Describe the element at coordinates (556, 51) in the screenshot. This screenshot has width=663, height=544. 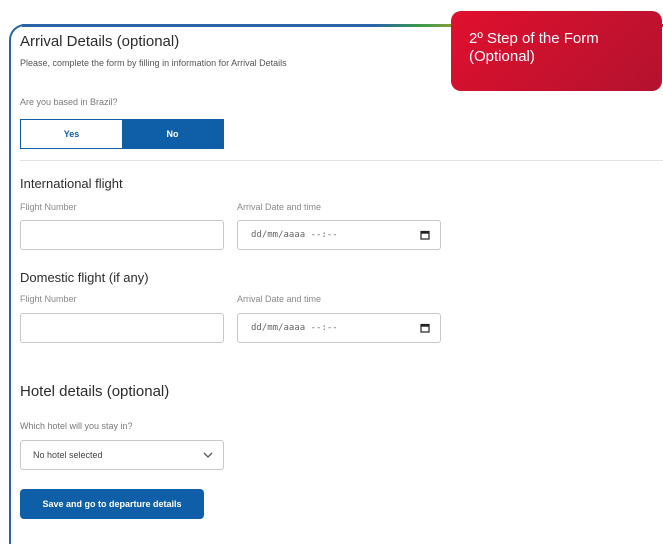
I see `step-callout: 2º Step of the Form (Optional)` at that location.